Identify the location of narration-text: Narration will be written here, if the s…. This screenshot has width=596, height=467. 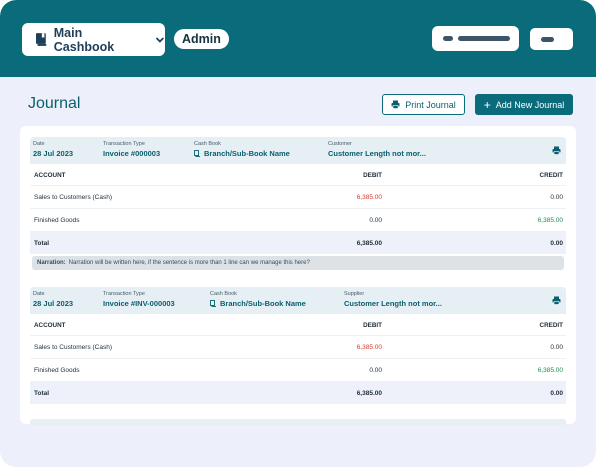
(189, 263).